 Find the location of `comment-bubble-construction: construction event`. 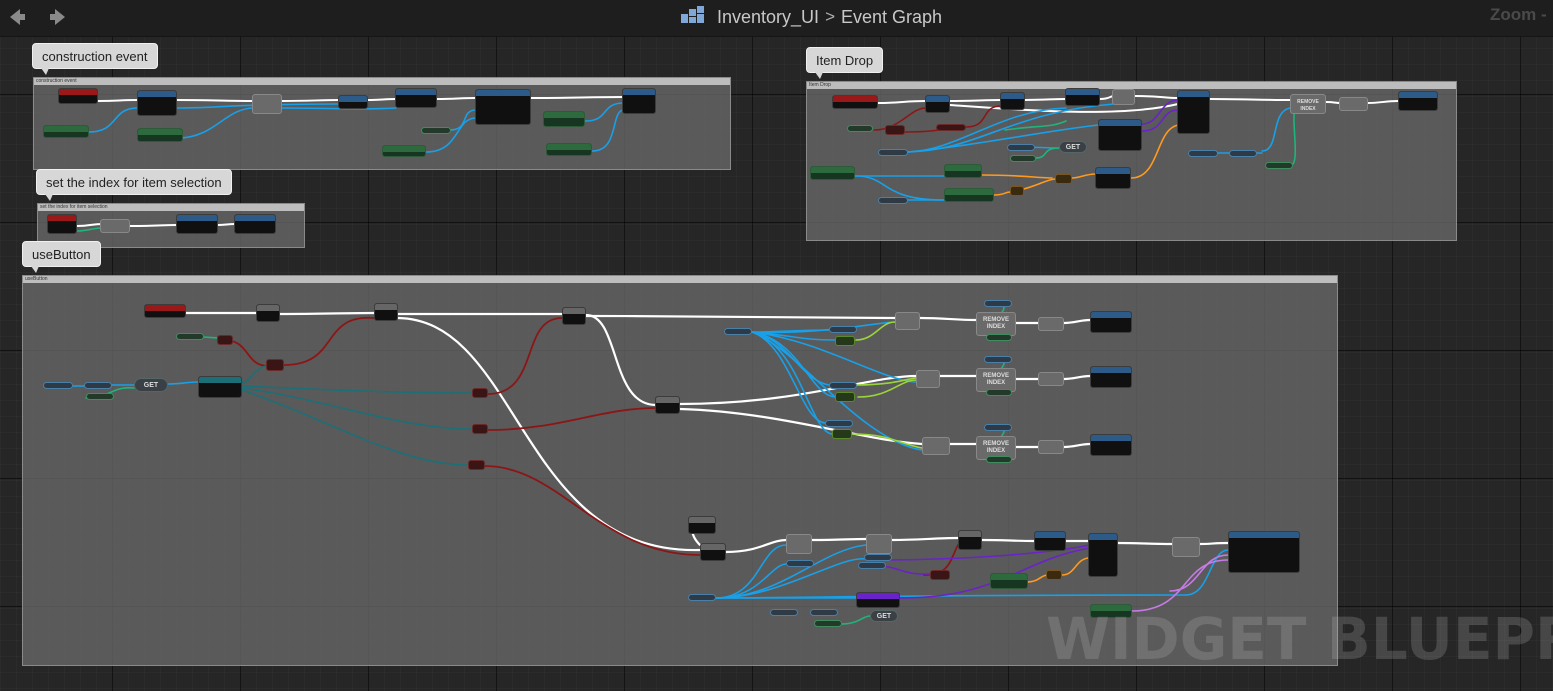

comment-bubble-construction: construction event is located at coordinates (95, 59).